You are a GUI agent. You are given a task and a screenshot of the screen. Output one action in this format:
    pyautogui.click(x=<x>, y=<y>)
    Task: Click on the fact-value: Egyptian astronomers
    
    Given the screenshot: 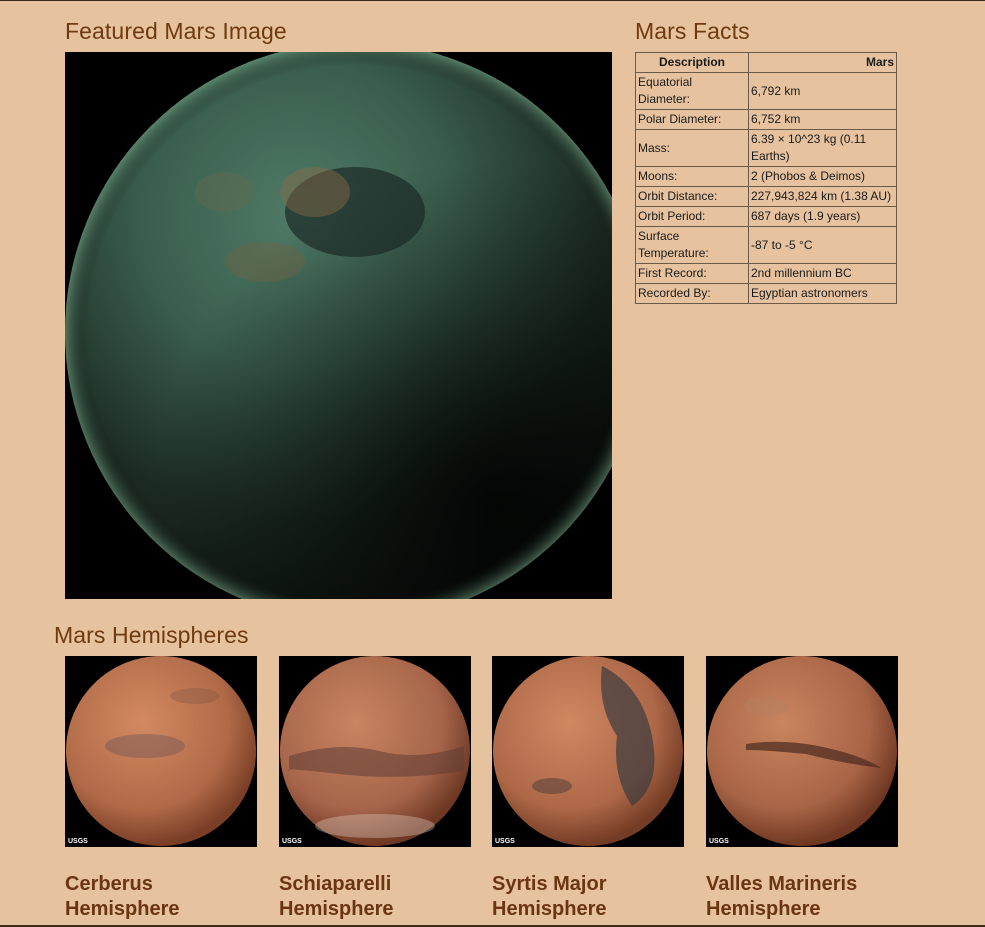 What is the action you would take?
    pyautogui.click(x=822, y=293)
    